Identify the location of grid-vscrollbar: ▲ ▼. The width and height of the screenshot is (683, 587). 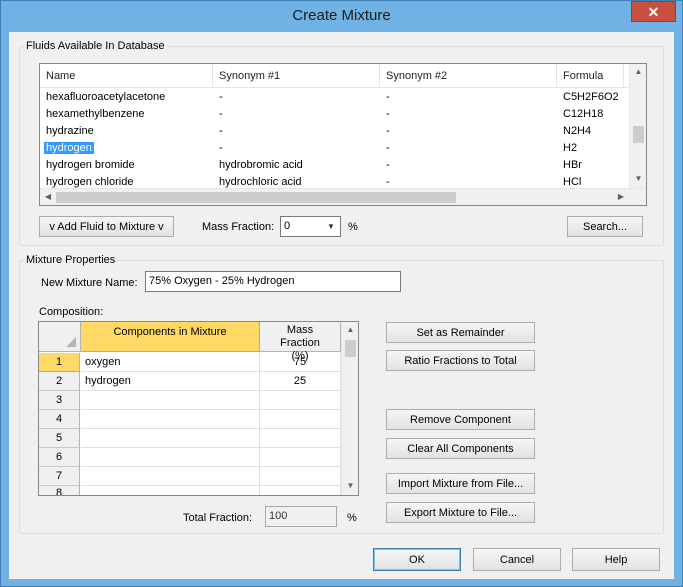
(349, 408).